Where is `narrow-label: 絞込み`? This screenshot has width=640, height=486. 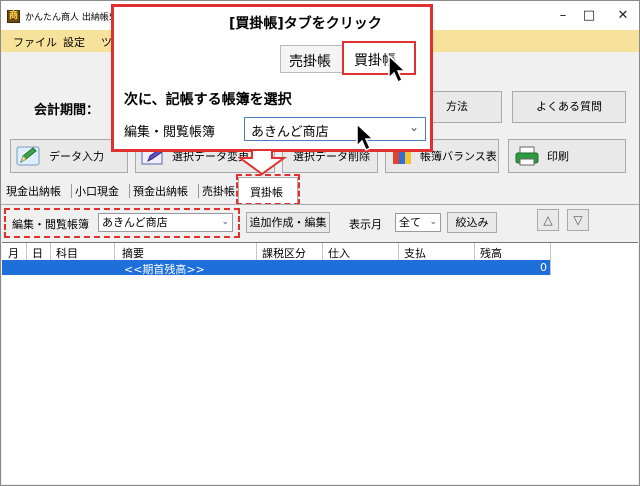
narrow-label: 絞込み is located at coordinates (472, 222).